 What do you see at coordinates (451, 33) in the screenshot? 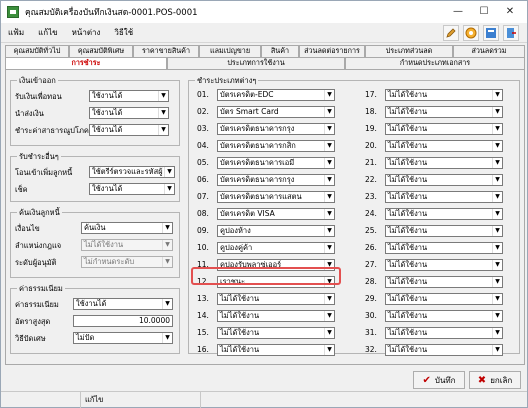
I see `pencil-icon` at bounding box center [451, 33].